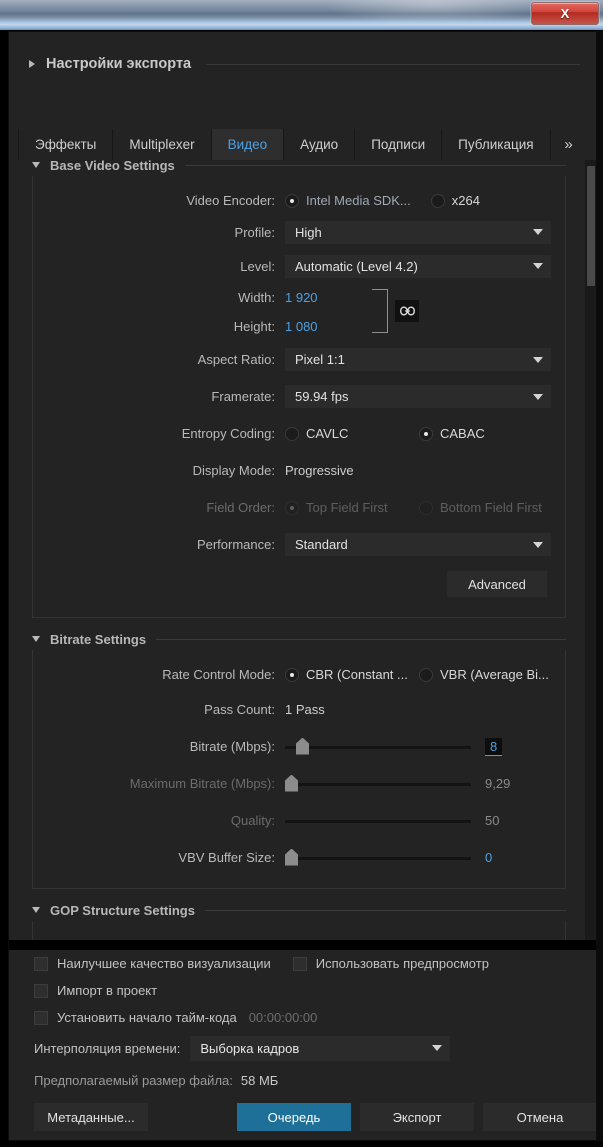 This screenshot has height=1147, width=603. Describe the element at coordinates (232, 746) in the screenshot. I see `label-bitrate-mbps: Bitrate (Mbps):` at that location.